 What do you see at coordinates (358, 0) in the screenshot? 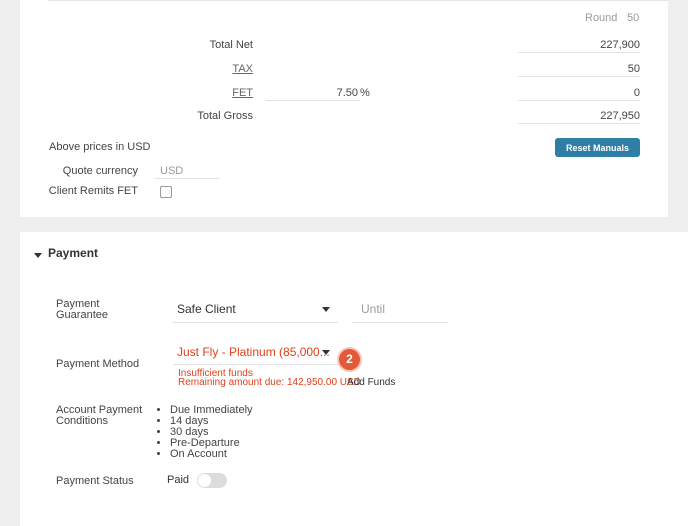
I see `divider` at bounding box center [358, 0].